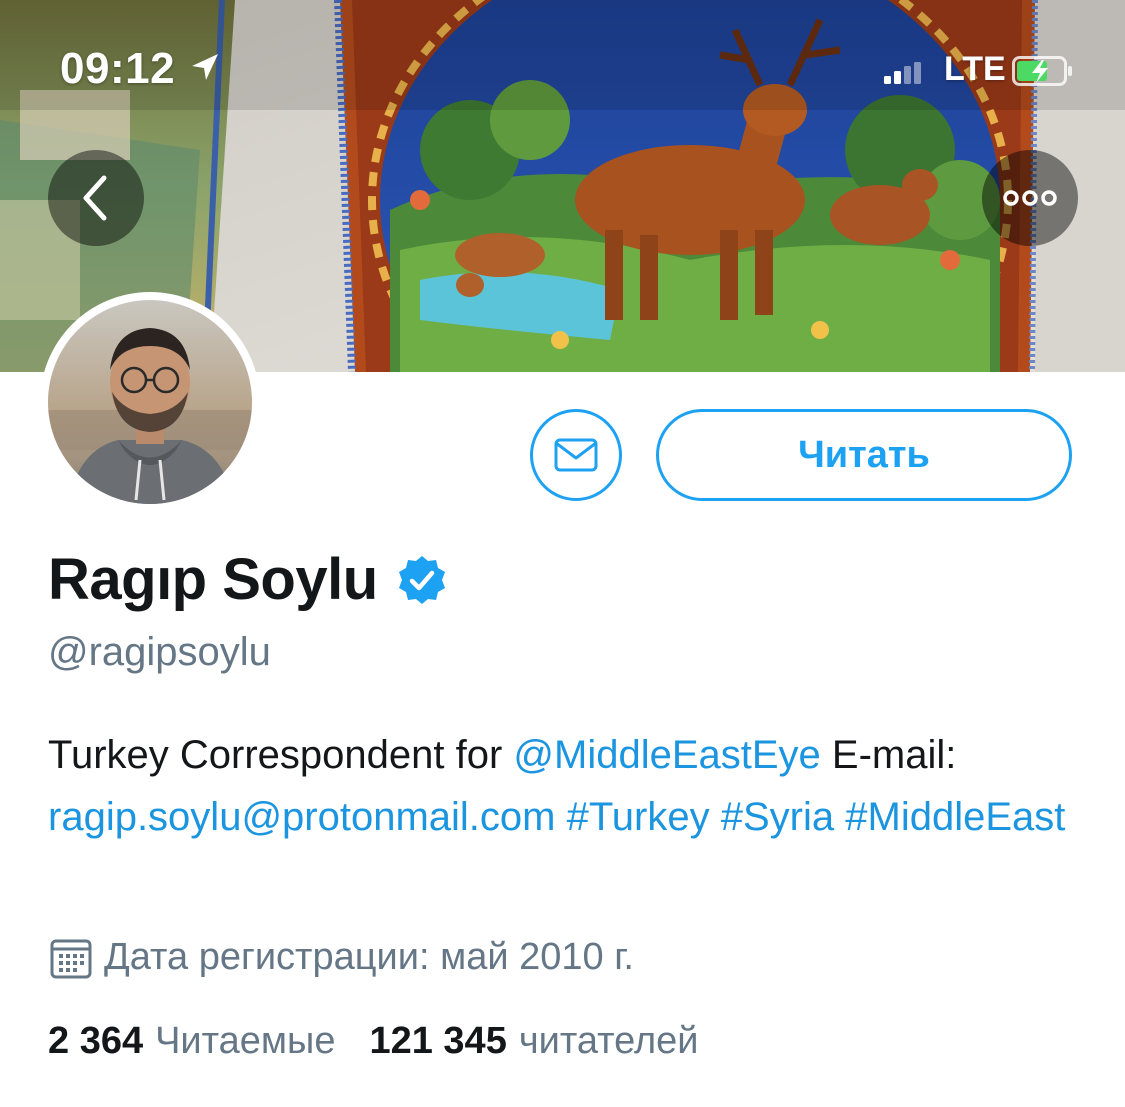  What do you see at coordinates (975, 69) in the screenshot?
I see `network-type: LTE` at bounding box center [975, 69].